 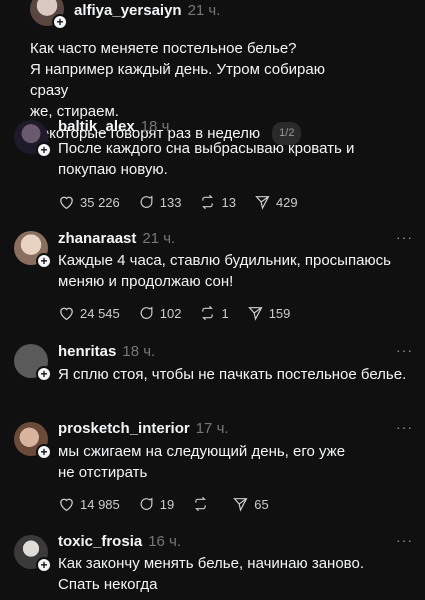 I want to click on username: prosketch_interior 17 ч., so click(x=143, y=428).